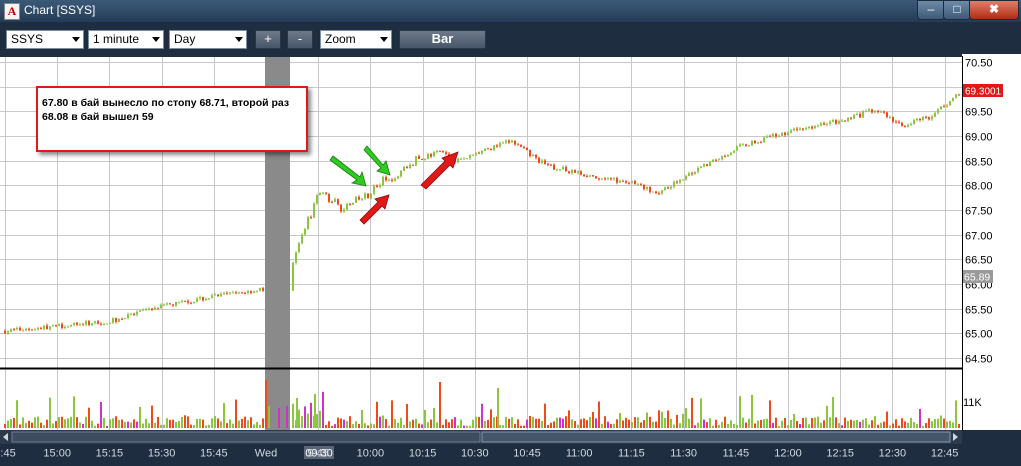  I want to click on time-tick-label: 12:30, so click(893, 454).